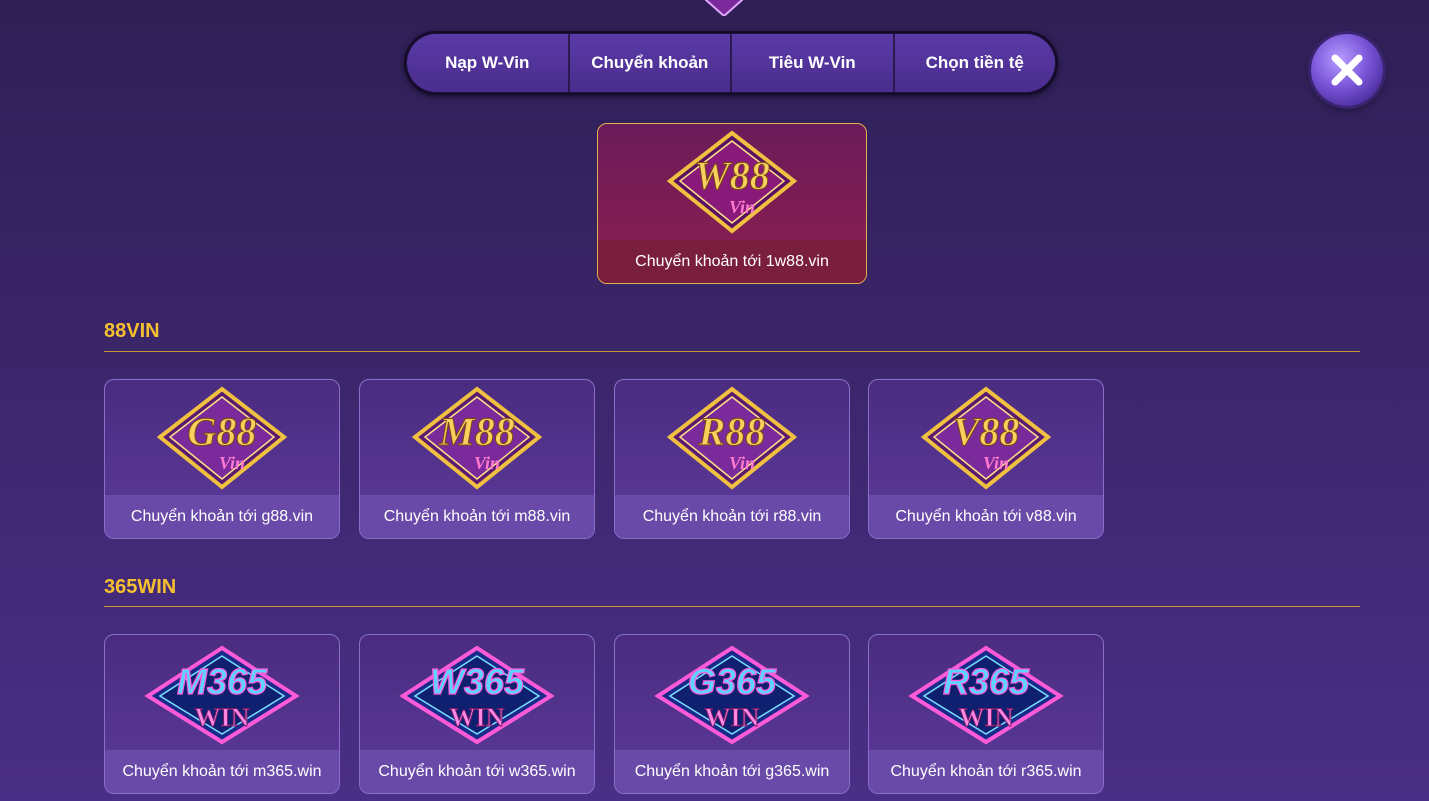  I want to click on r88-logo: R88 Vin, so click(732, 438).